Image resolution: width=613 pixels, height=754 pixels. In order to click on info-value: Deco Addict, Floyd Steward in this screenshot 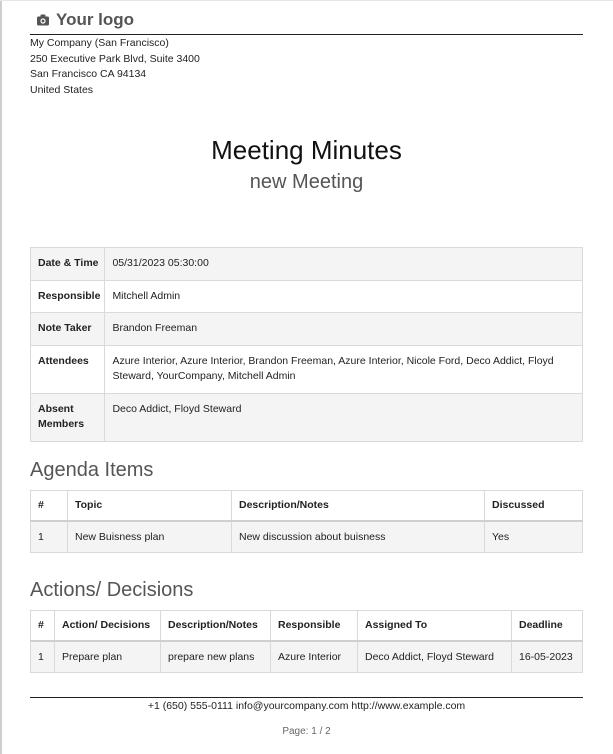, I will do `click(343, 417)`.